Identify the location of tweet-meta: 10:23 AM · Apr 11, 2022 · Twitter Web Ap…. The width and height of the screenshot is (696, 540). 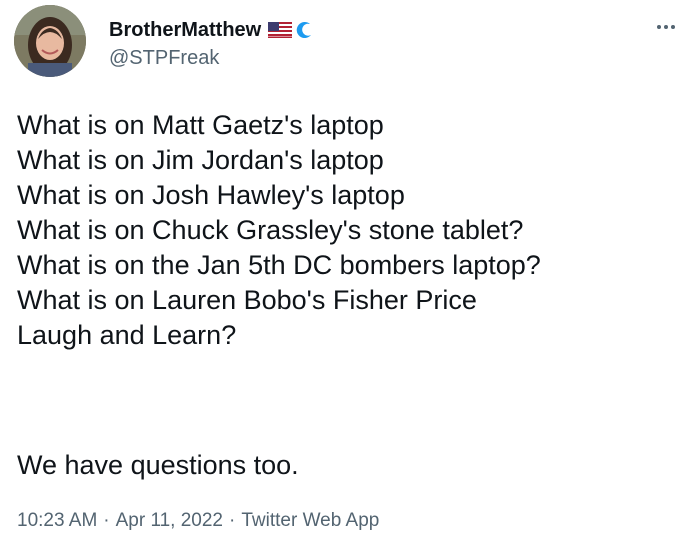
(198, 521).